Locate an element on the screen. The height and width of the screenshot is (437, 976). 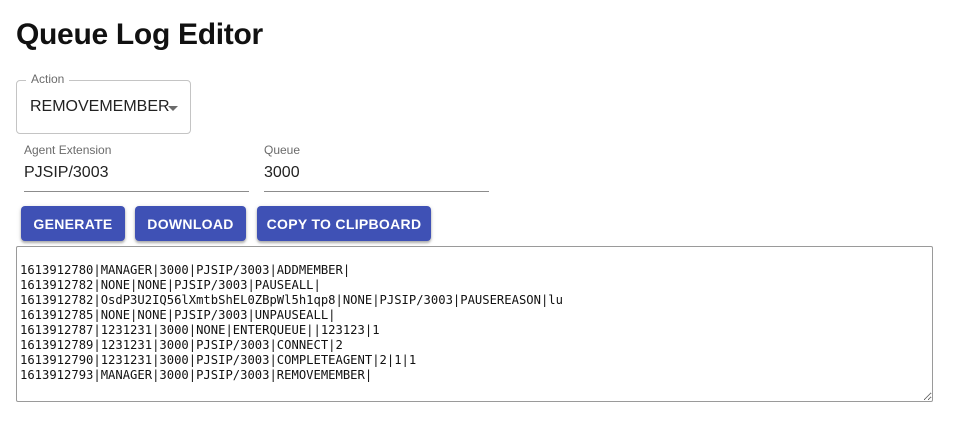
queue-field: Queue is located at coordinates (376, 167).